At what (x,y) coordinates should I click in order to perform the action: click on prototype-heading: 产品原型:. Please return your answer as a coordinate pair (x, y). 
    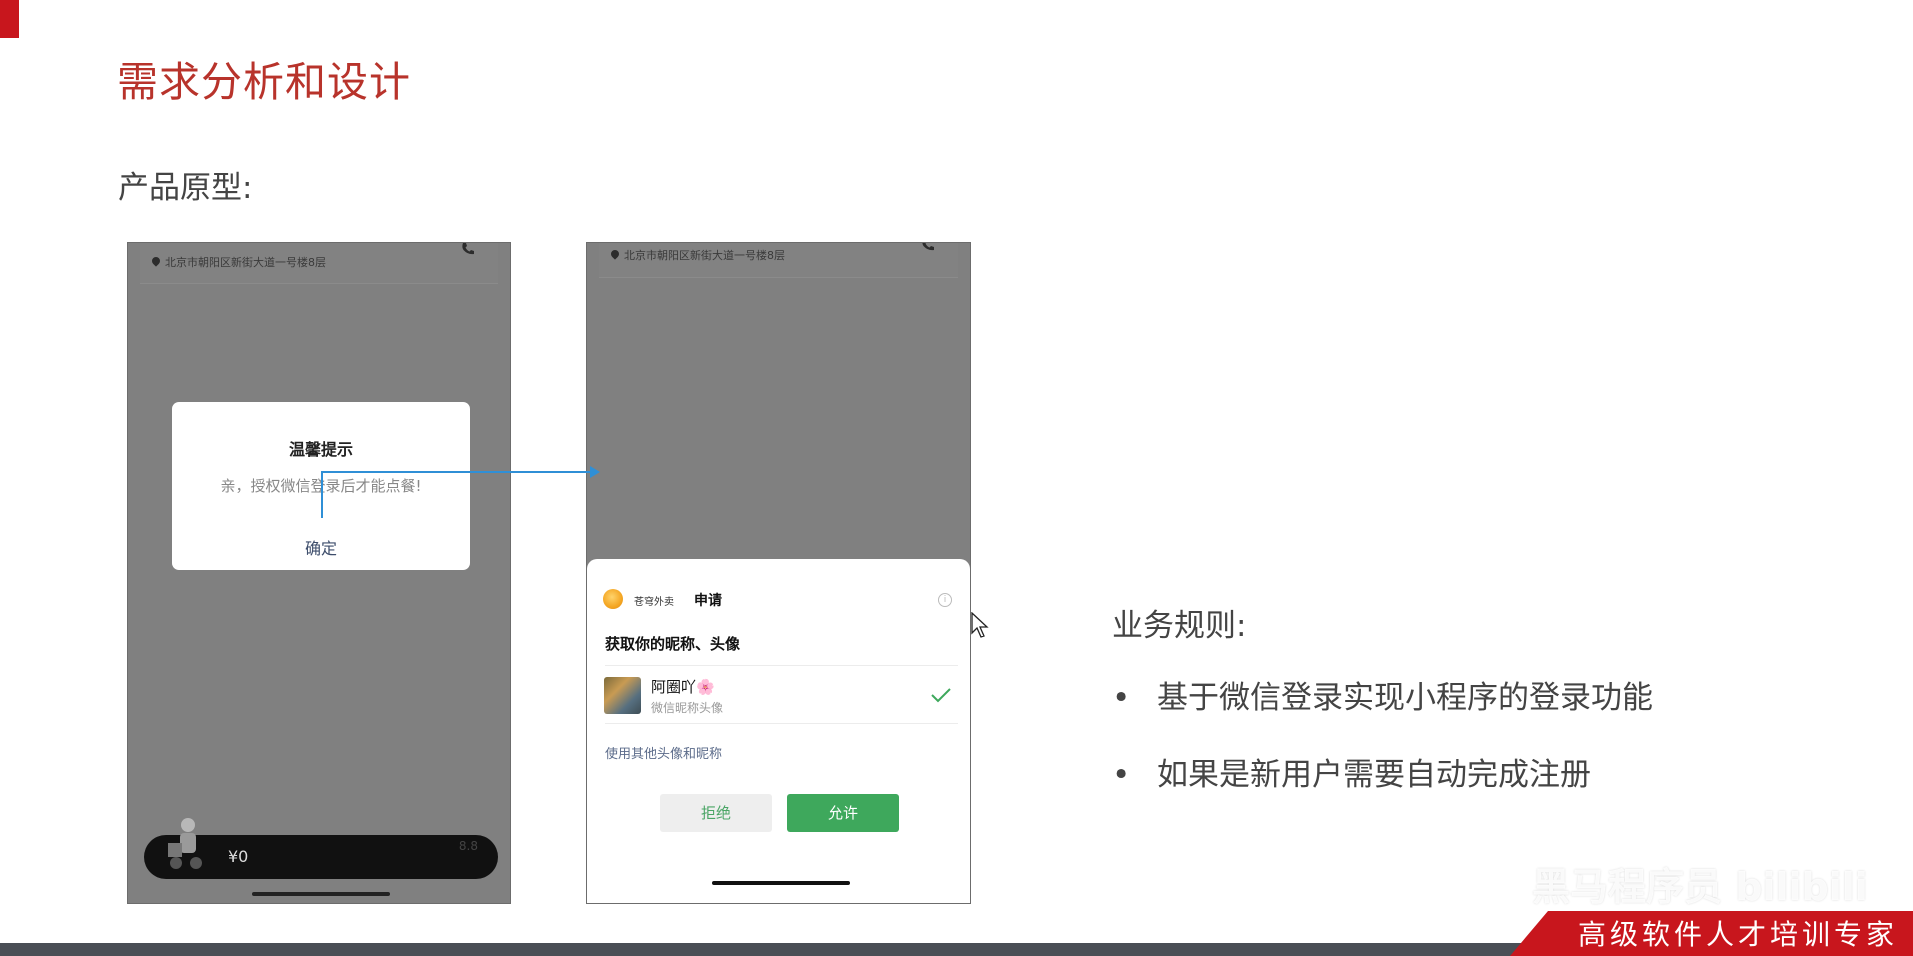
    Looking at the image, I should click on (185, 188).